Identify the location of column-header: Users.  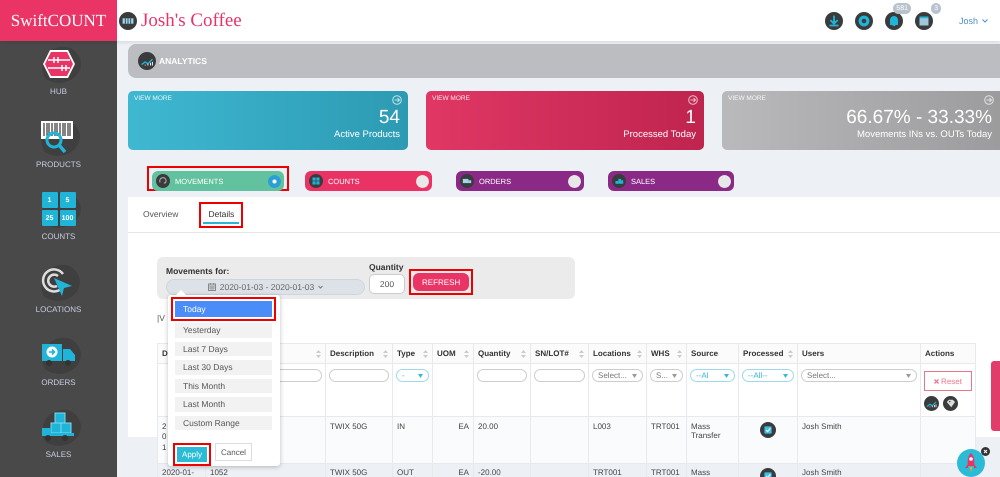
(813, 353).